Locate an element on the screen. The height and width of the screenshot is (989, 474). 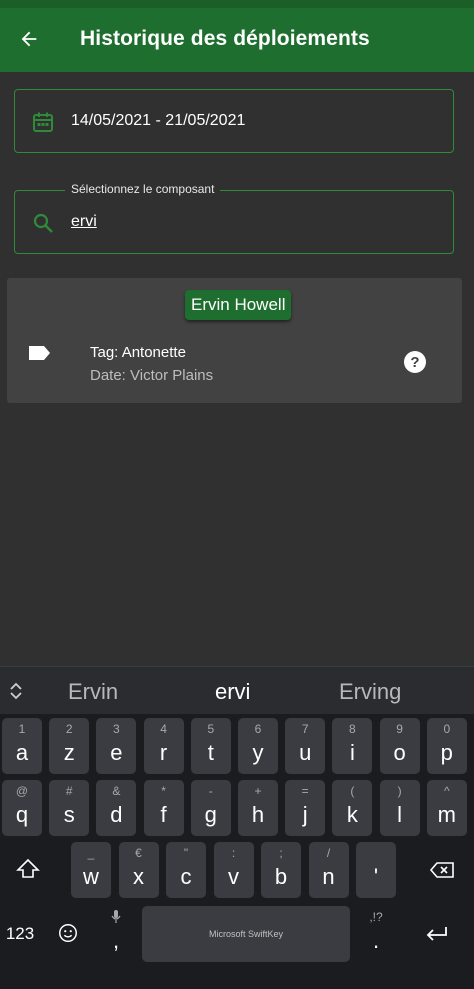
key-hint: 4 is located at coordinates (163, 729).